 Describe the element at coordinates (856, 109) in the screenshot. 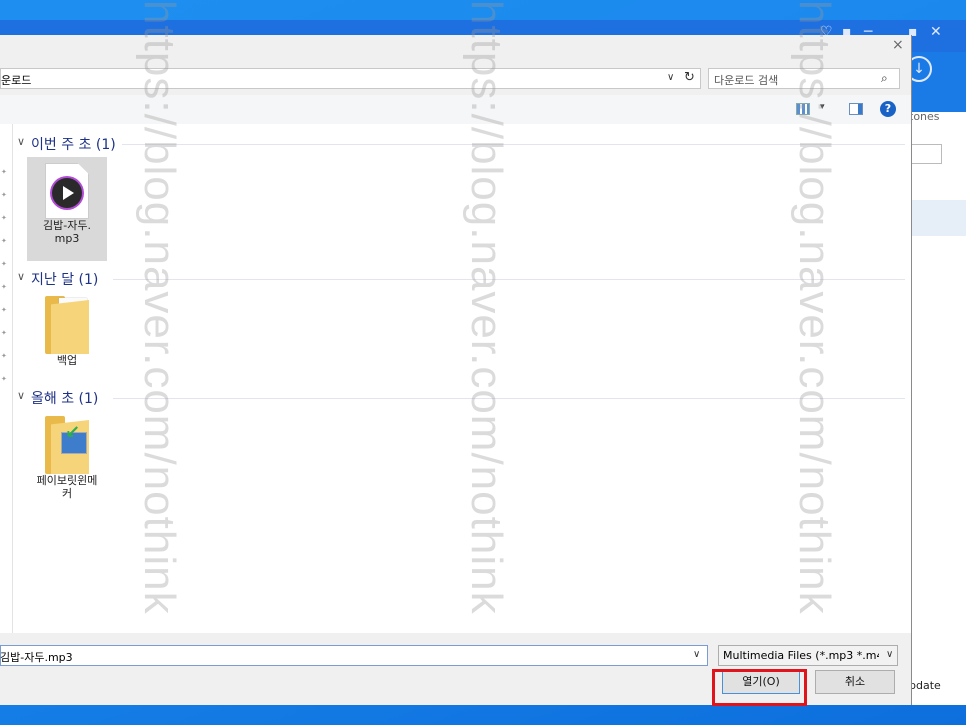

I see `preview-pane-icon` at that location.